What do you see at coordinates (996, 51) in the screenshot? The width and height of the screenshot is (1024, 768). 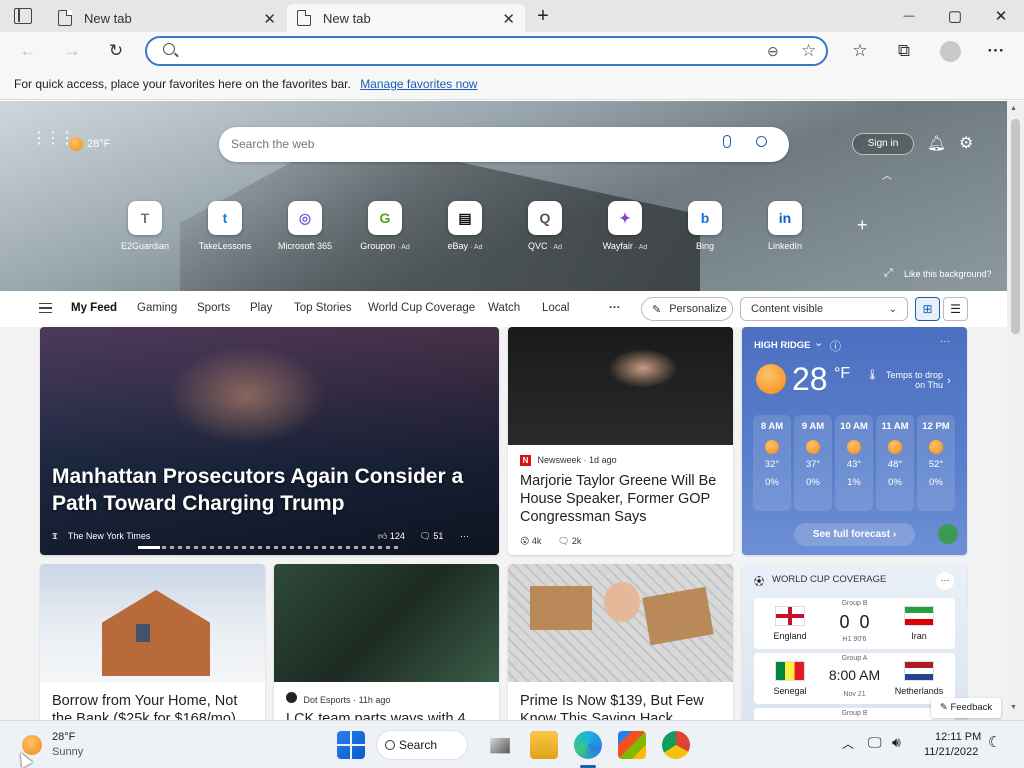 I see `settings-menu-icon: ···` at bounding box center [996, 51].